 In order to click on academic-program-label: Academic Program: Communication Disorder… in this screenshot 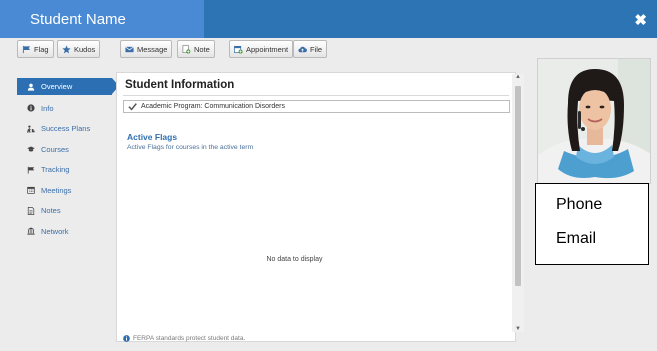, I will do `click(213, 106)`.